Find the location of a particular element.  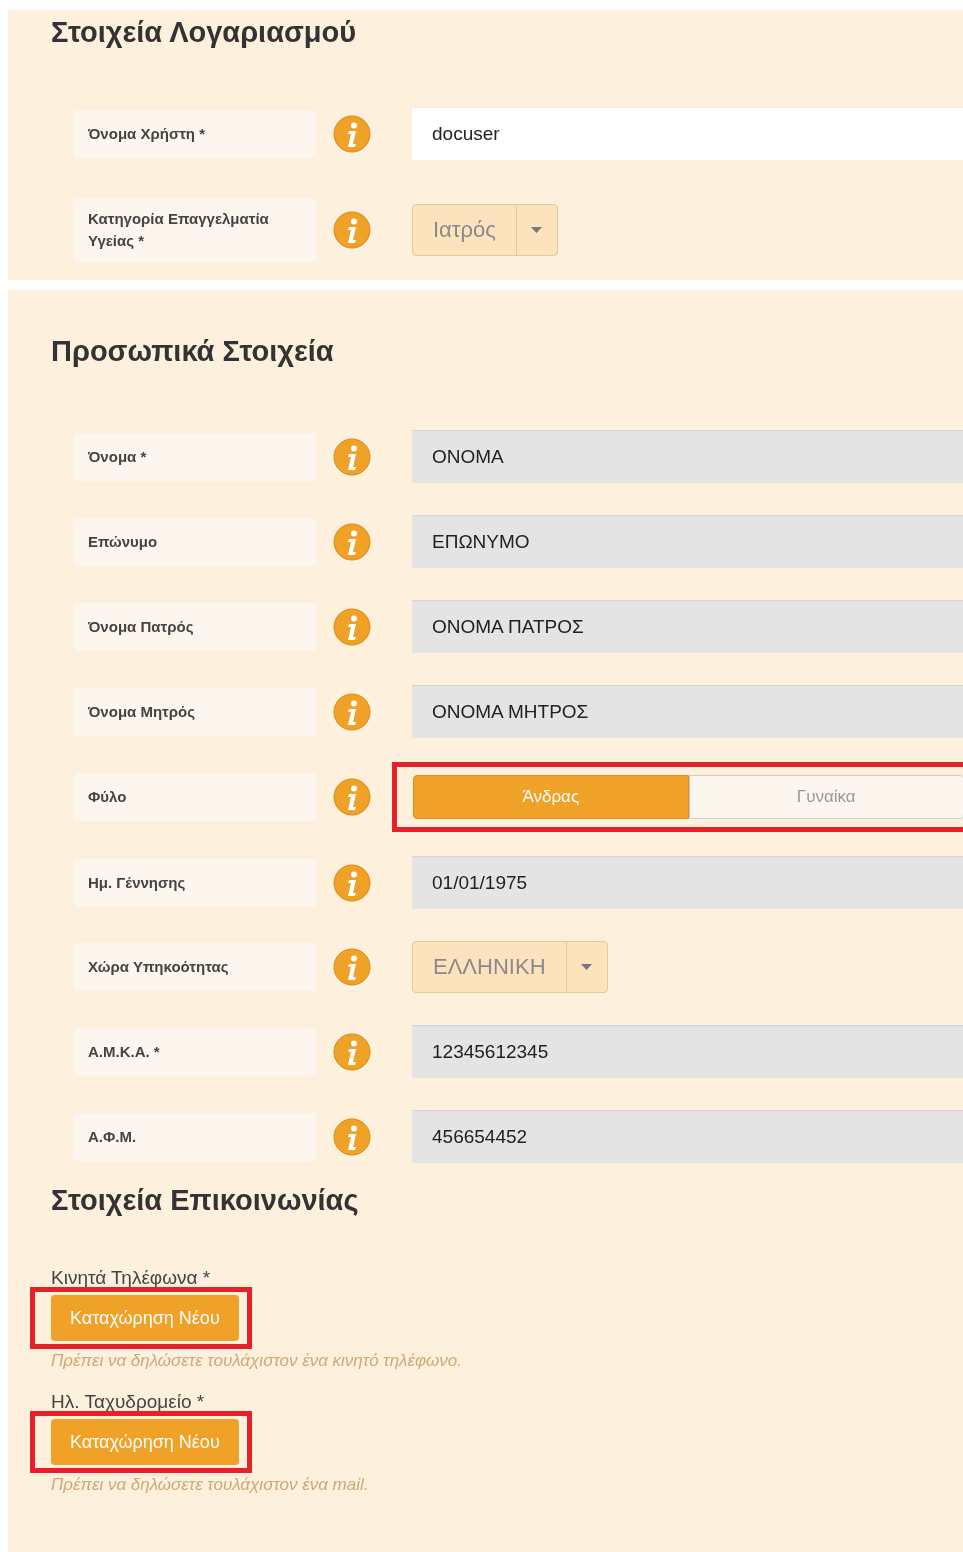

section-title: Προσωπικά Στοιχεία is located at coordinates (193, 351).